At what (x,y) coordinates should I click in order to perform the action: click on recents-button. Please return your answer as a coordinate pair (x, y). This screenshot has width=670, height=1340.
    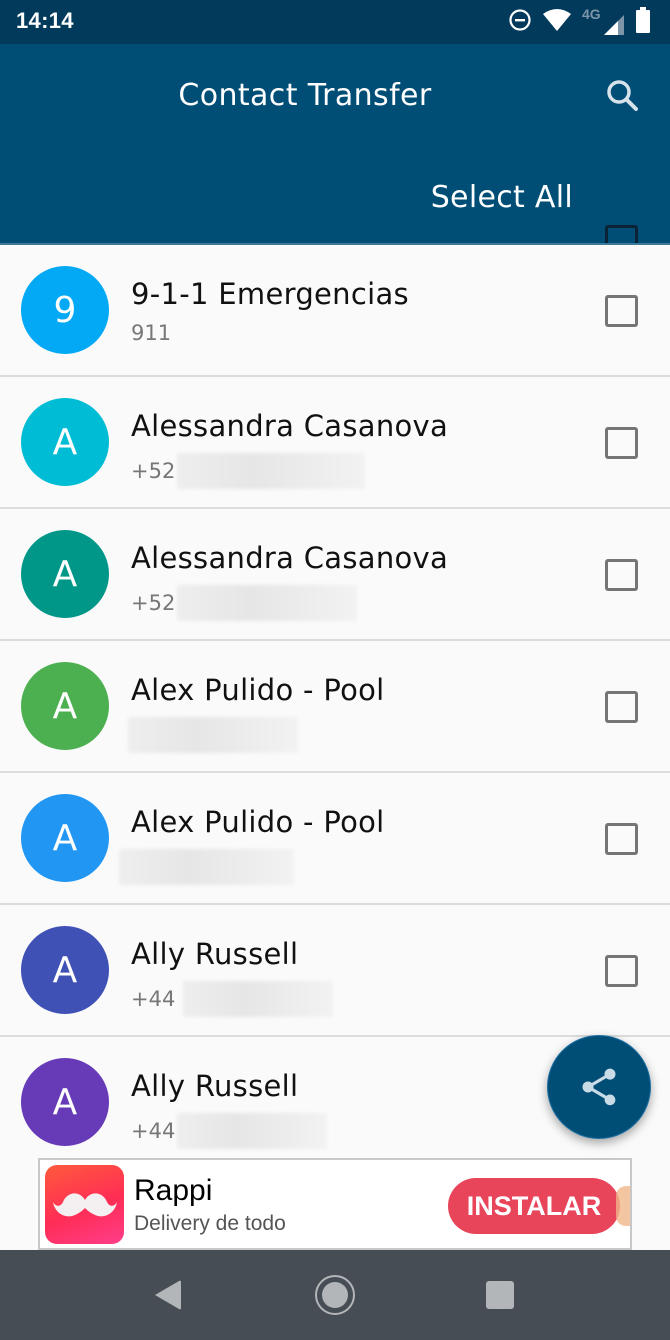
    Looking at the image, I should click on (500, 1295).